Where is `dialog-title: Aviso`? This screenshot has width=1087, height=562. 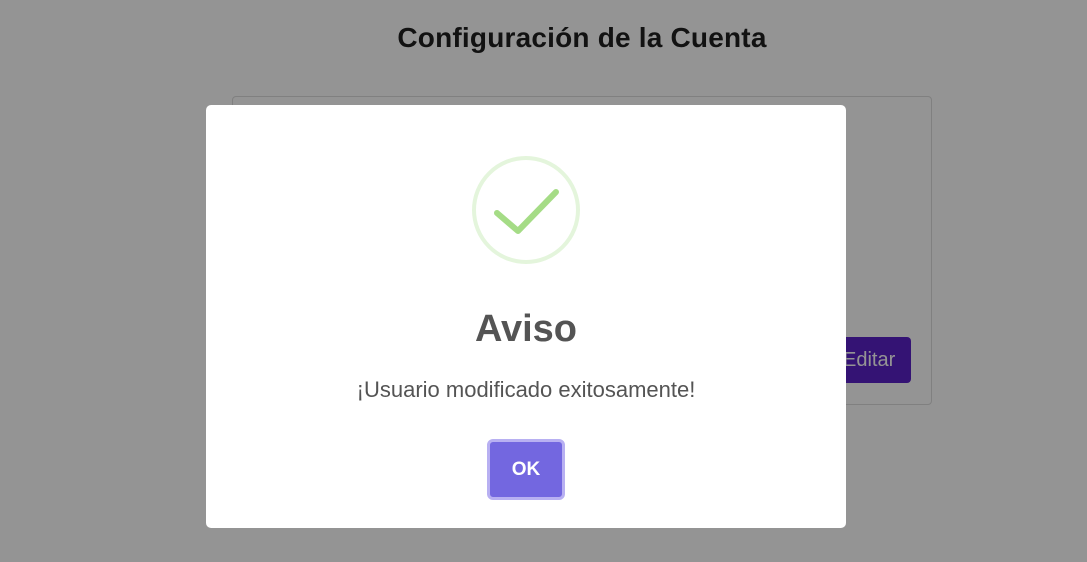 dialog-title: Aviso is located at coordinates (526, 329).